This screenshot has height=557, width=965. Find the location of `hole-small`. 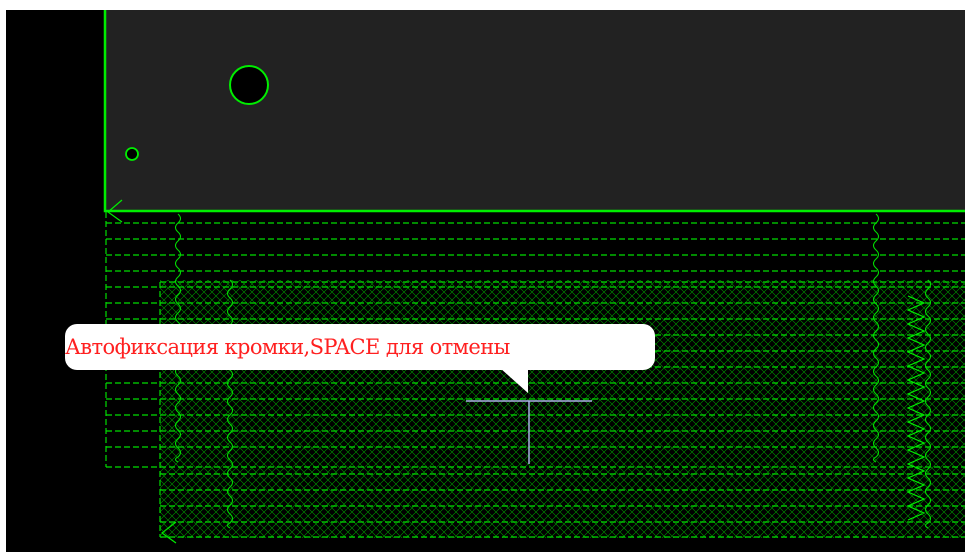

hole-small is located at coordinates (132, 154).